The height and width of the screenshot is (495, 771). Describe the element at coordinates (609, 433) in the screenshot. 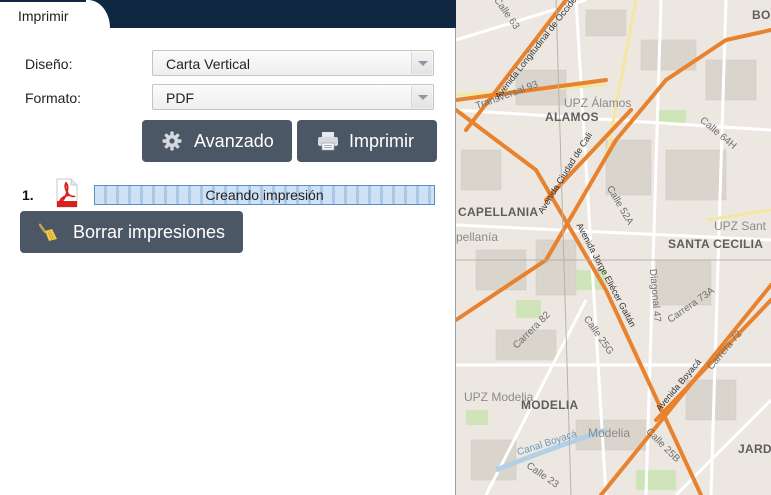

I see `map-place-label: Modelia` at that location.